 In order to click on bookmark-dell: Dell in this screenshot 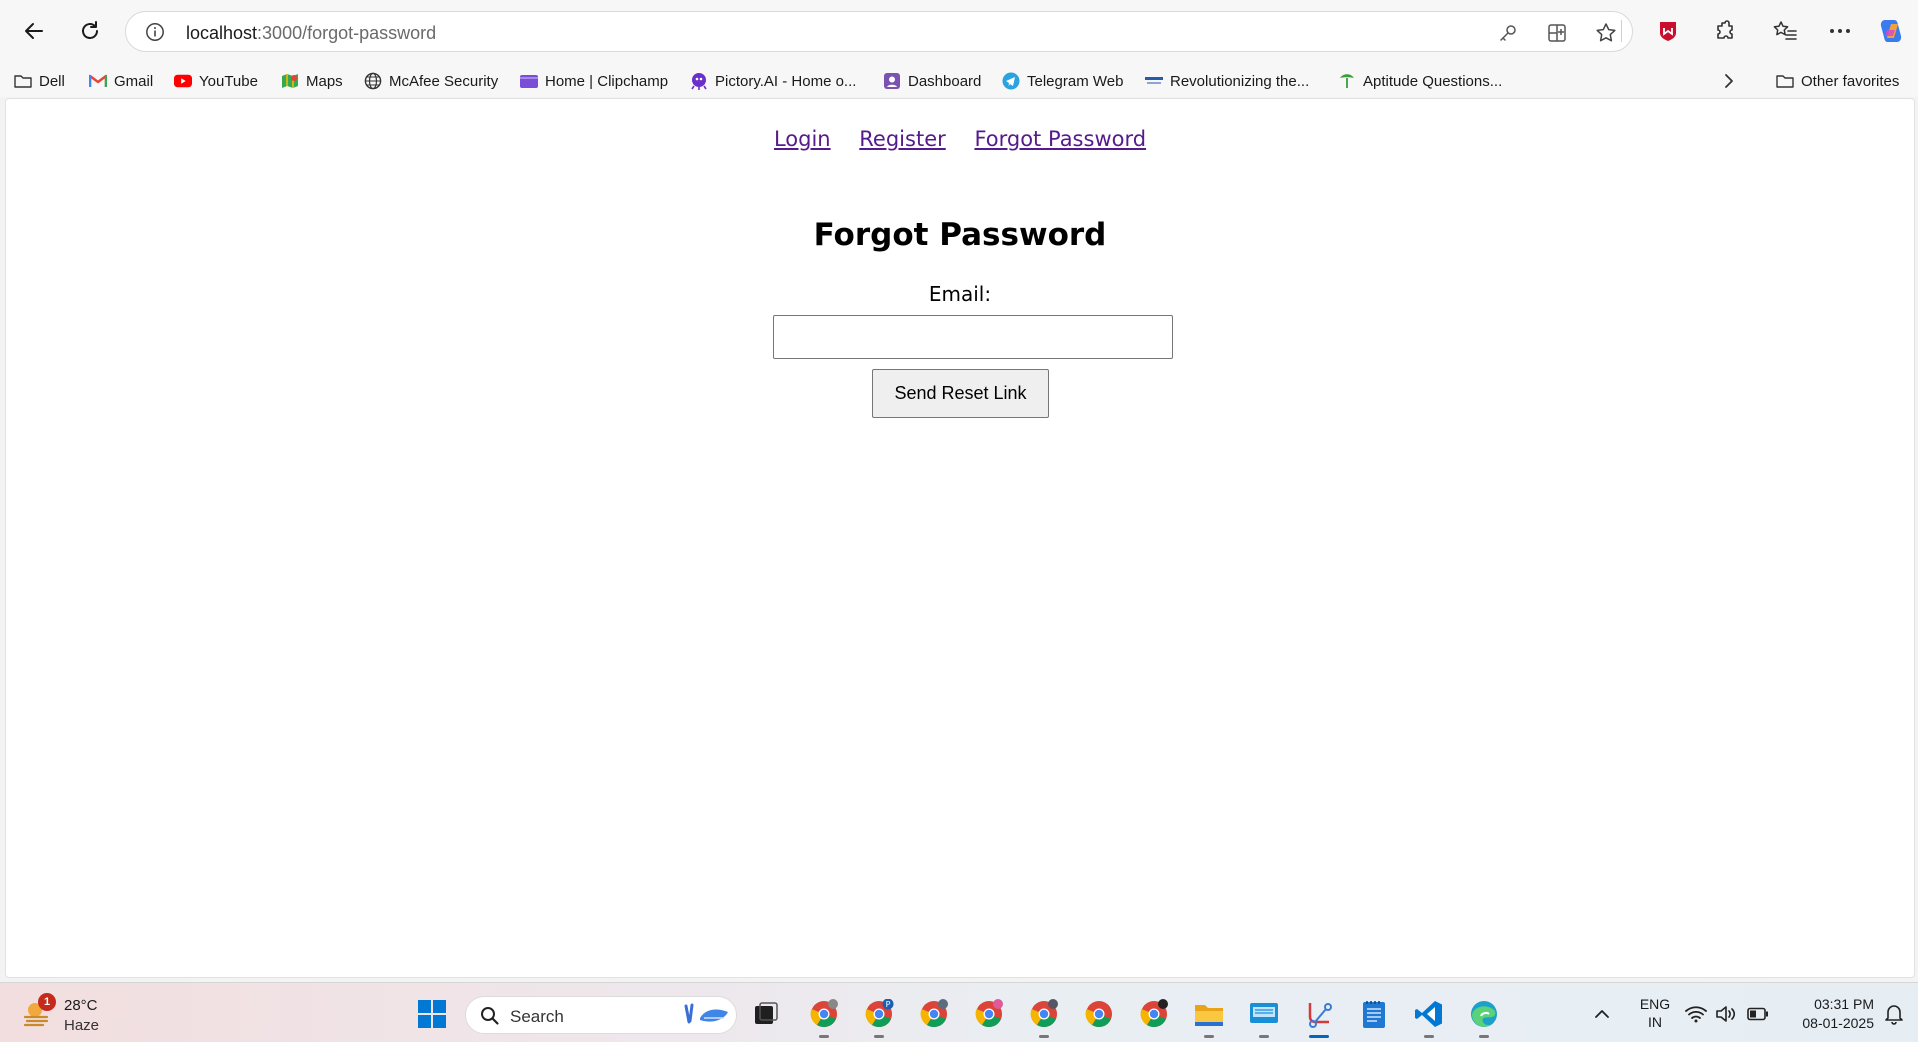, I will do `click(39, 81)`.